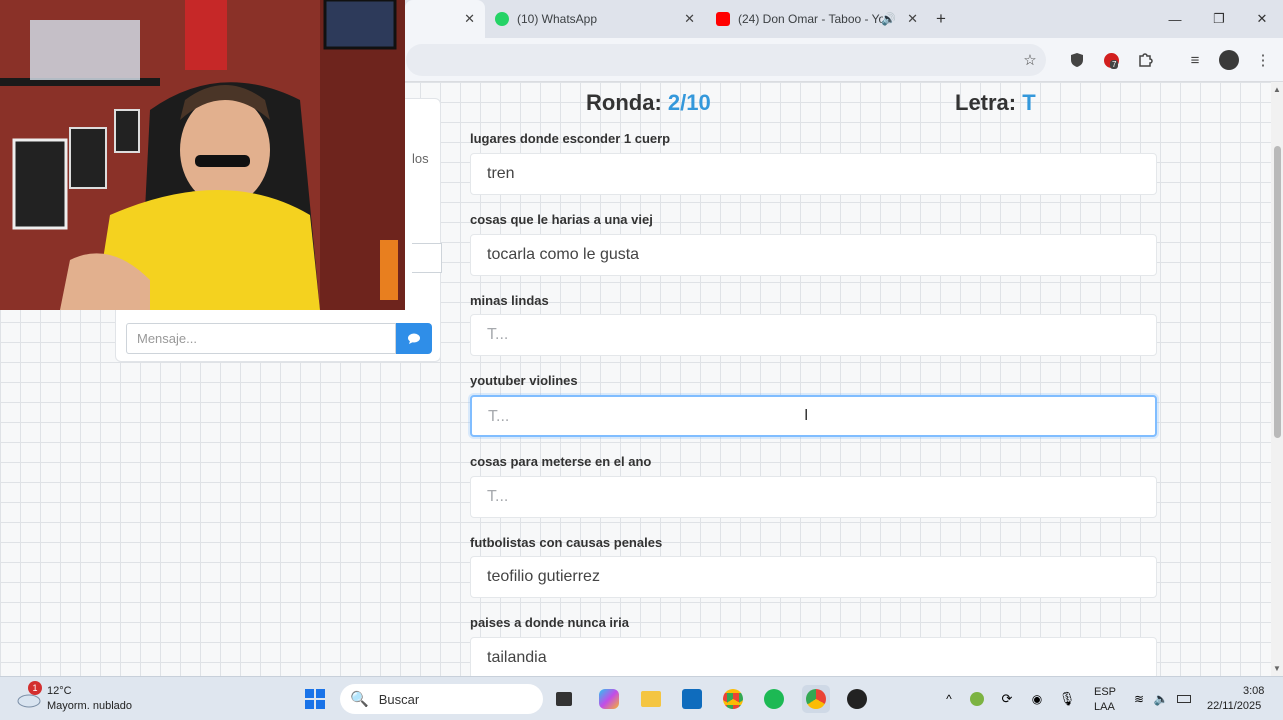 The image size is (1283, 720). What do you see at coordinates (624, 102) in the screenshot?
I see `round-label: Ronda:` at bounding box center [624, 102].